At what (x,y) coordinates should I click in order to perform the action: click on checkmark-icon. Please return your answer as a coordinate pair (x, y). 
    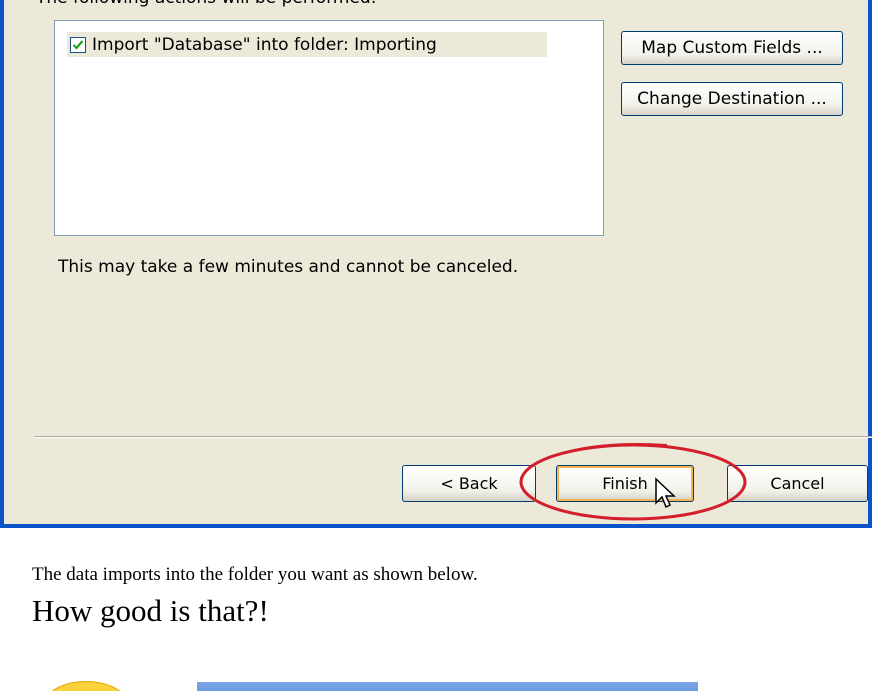
    Looking at the image, I should click on (78, 44).